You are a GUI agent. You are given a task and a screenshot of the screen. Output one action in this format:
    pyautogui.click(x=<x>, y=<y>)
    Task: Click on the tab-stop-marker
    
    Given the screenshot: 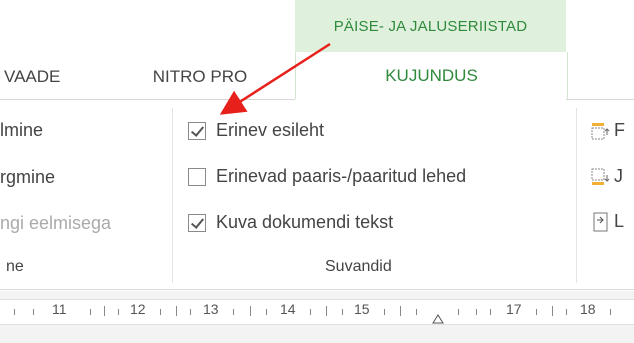 What is the action you would take?
    pyautogui.click(x=438, y=318)
    